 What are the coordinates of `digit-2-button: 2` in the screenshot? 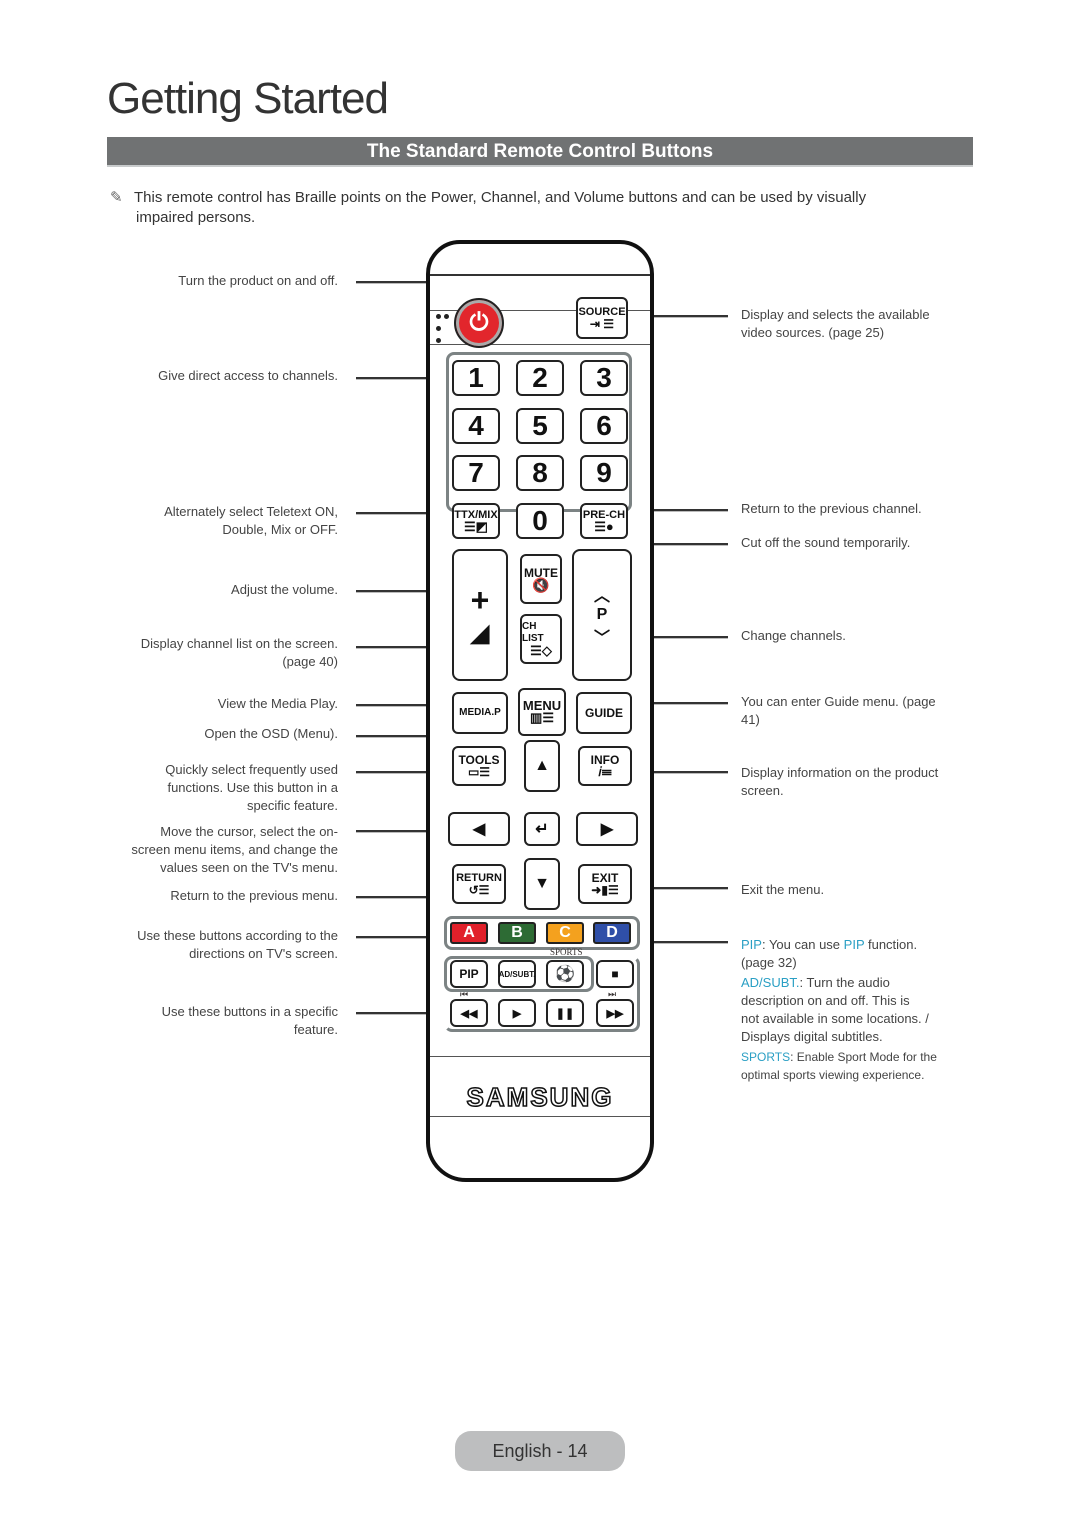 It's located at (540, 378).